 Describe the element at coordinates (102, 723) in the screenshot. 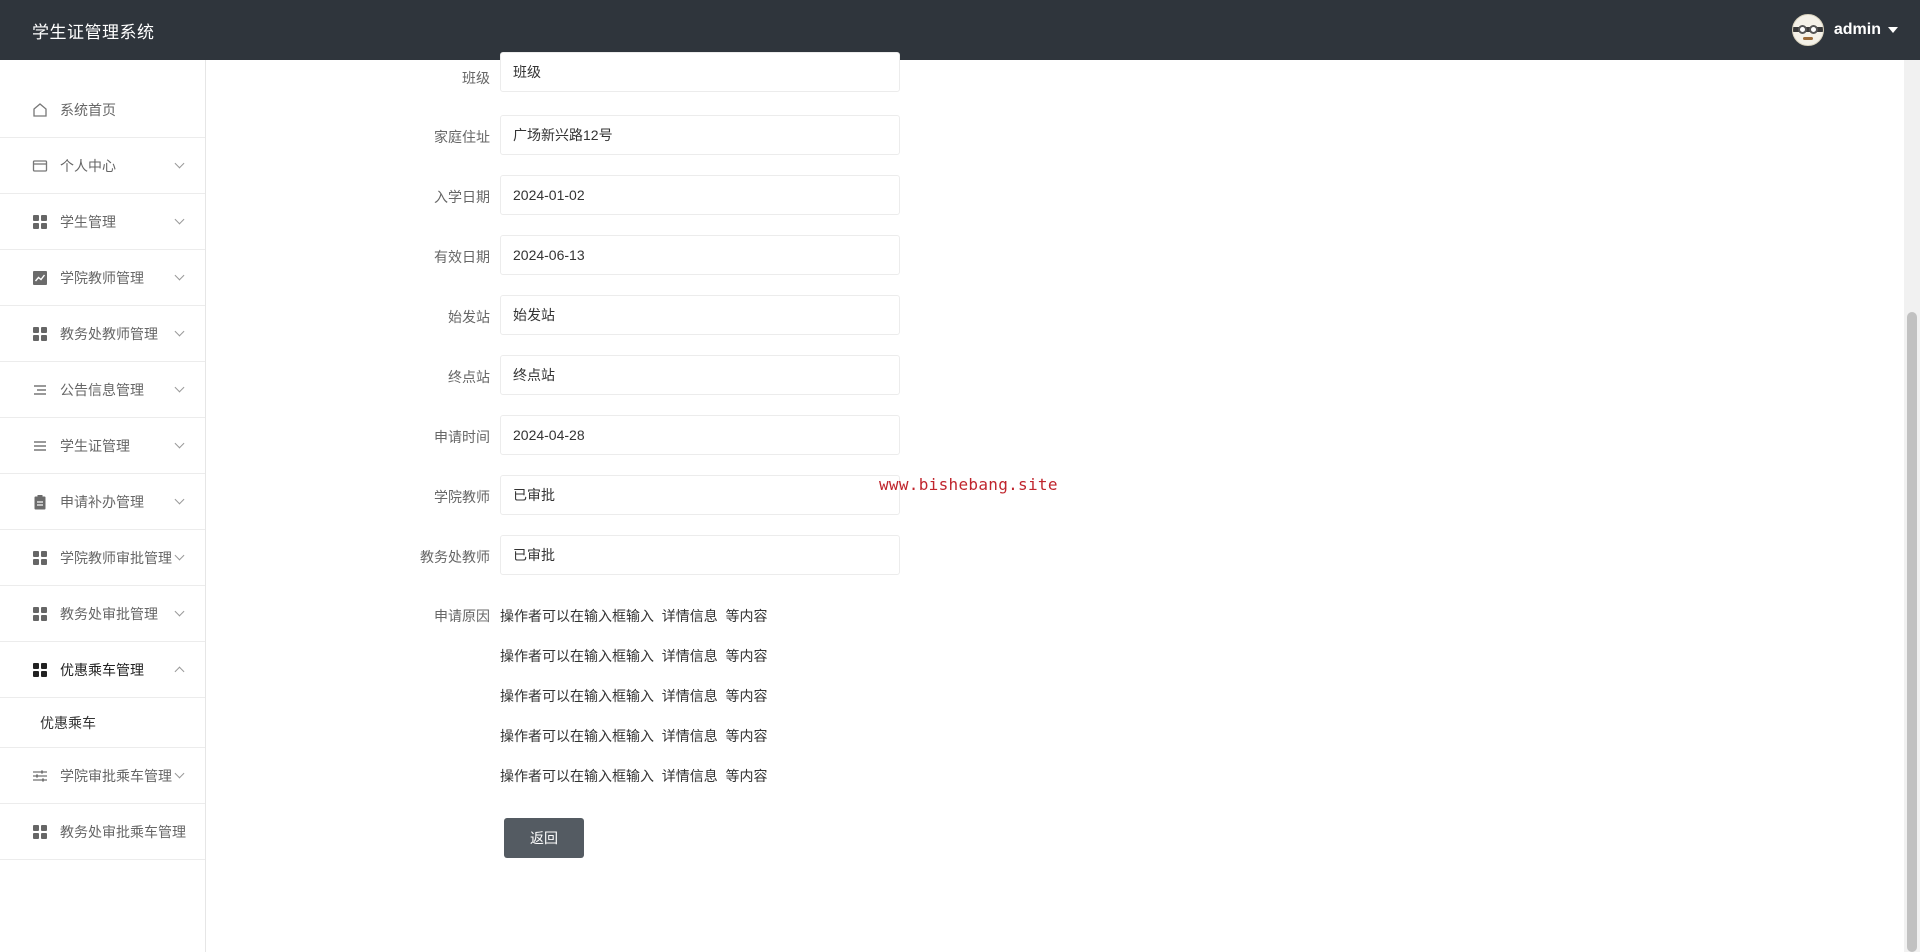

I see `sidebar-subitem-discount-ride: 优惠乘车` at that location.